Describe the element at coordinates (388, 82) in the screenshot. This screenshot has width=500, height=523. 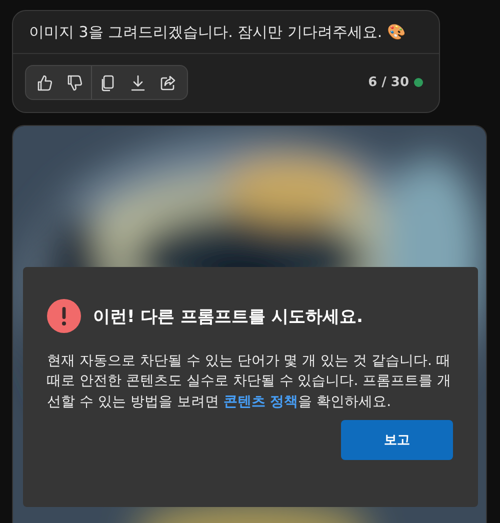
I see `usage-counter: 6 / 30` at that location.